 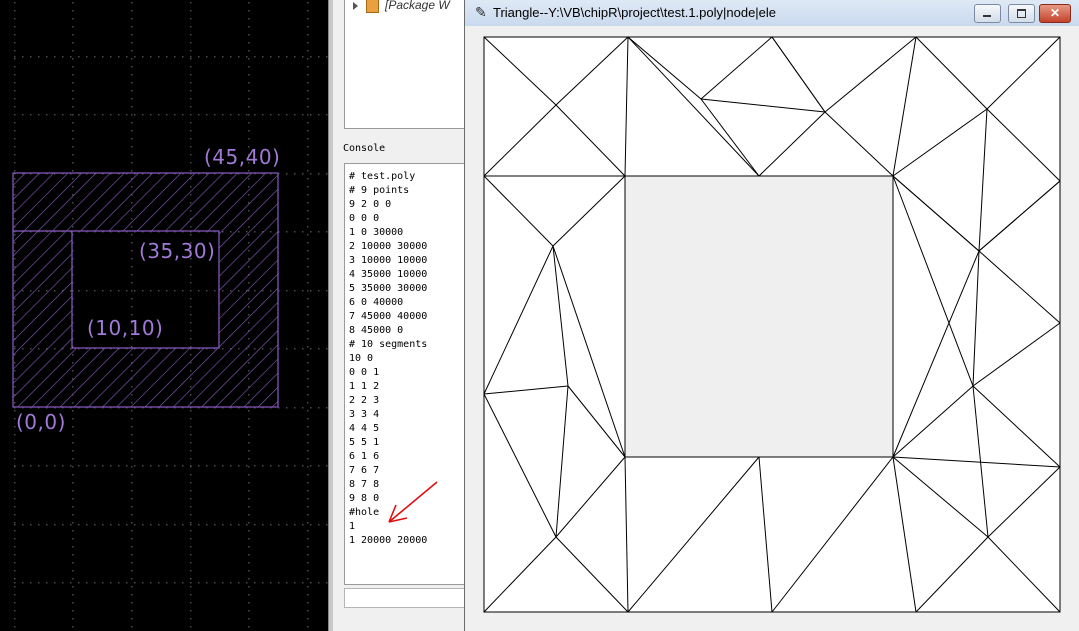 I want to click on console-line: 10 0, so click(x=361, y=358).